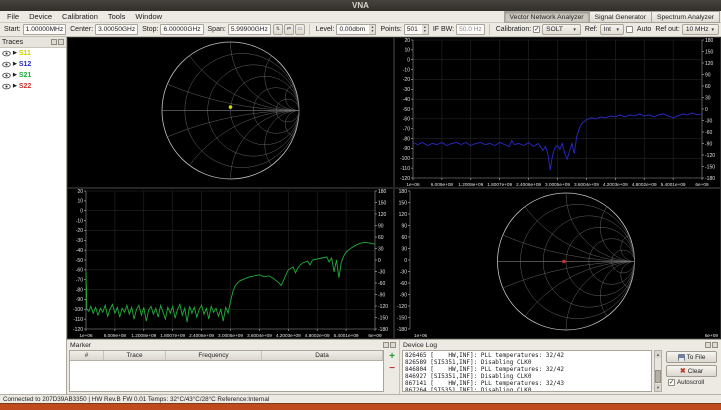  Describe the element at coordinates (182, 29) in the screenshot. I see `stop-input: 6.00000GHz` at that location.